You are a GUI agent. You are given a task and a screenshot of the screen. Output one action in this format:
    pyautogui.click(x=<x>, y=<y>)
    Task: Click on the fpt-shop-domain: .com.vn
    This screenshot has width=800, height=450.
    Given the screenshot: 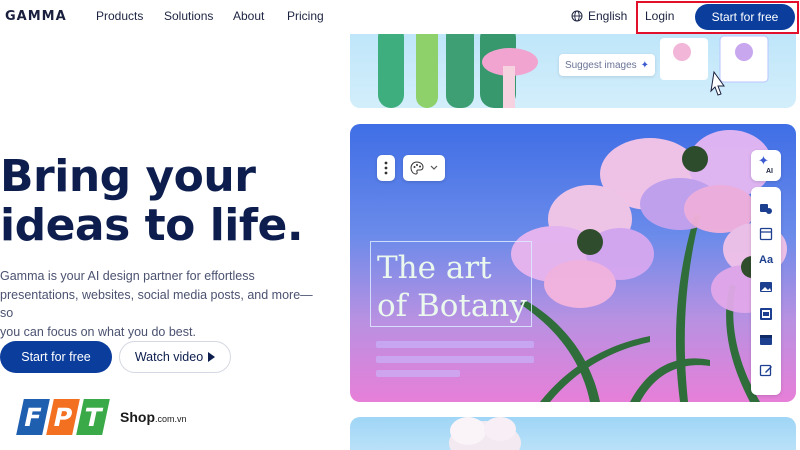 What is the action you would take?
    pyautogui.click(x=171, y=419)
    